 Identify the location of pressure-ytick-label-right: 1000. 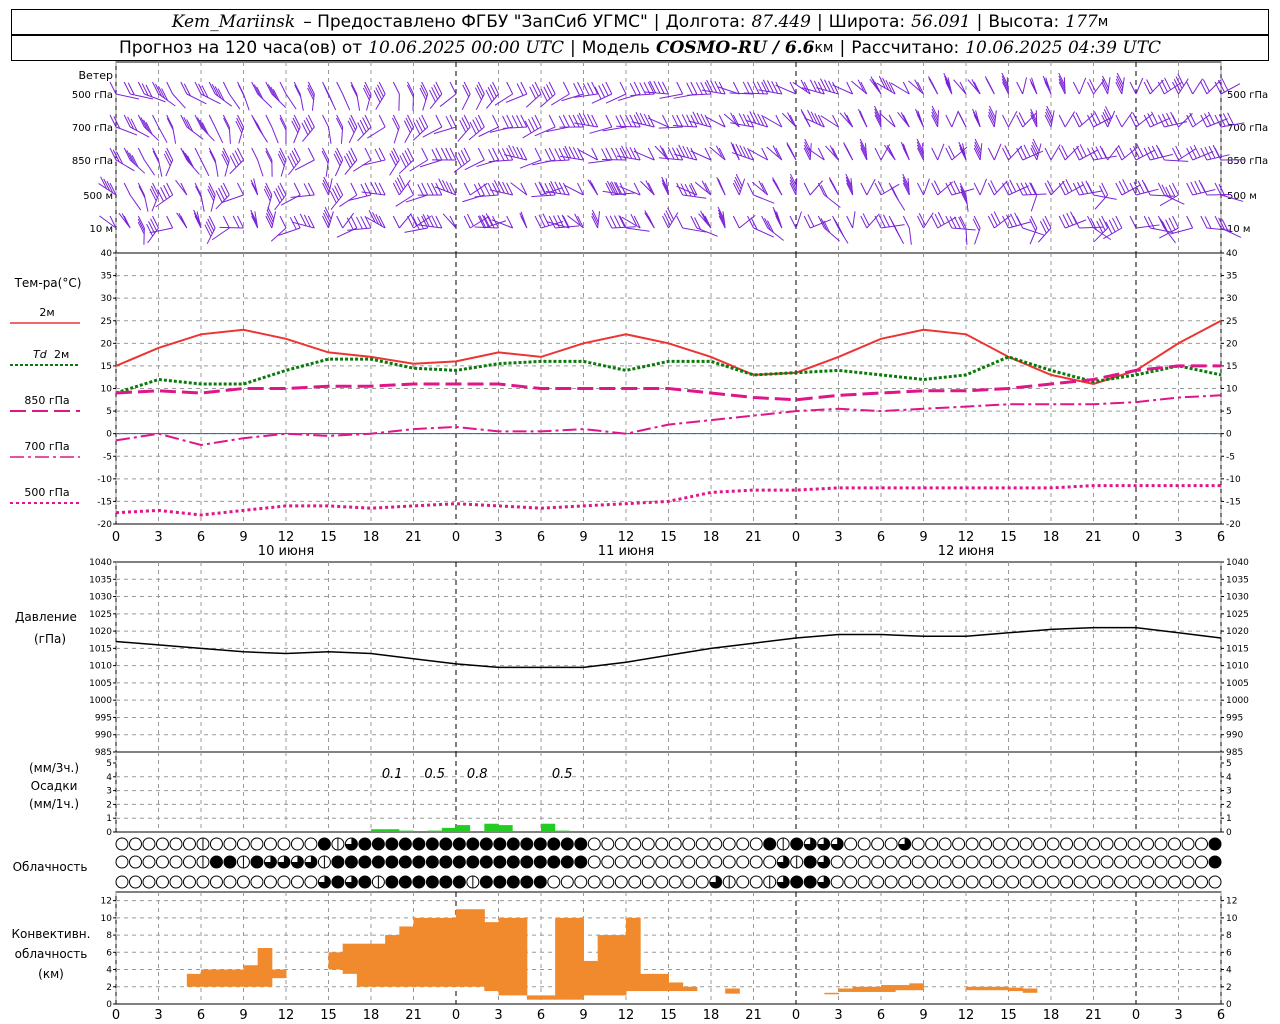
(1237, 701).